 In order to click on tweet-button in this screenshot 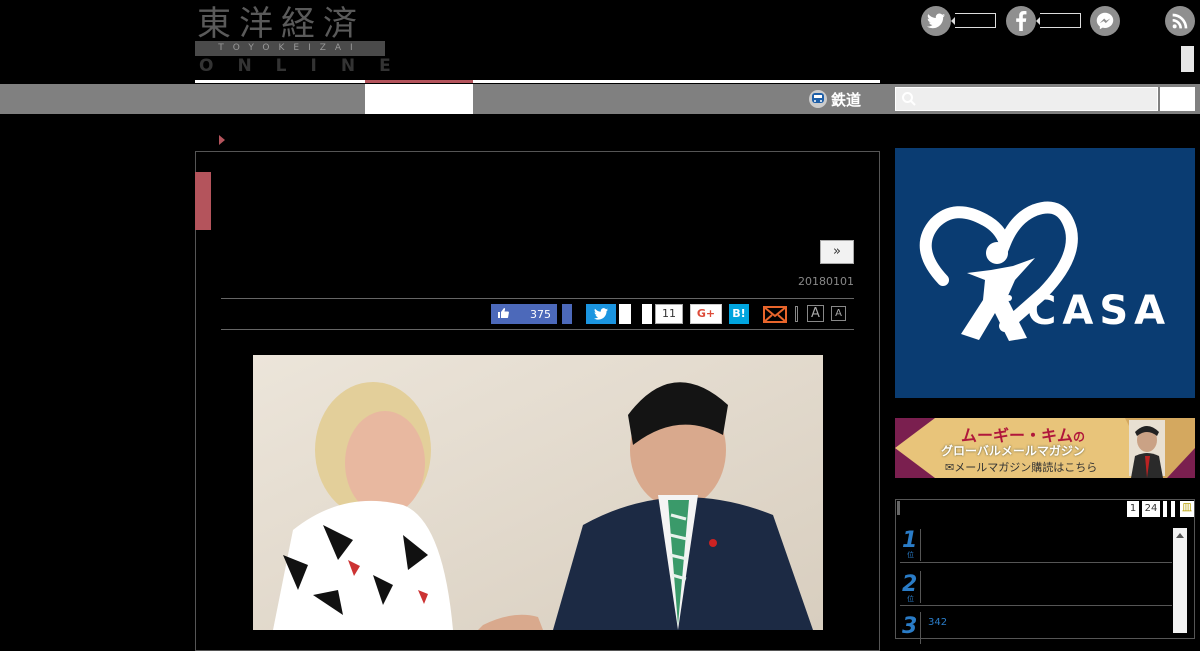, I will do `click(601, 314)`.